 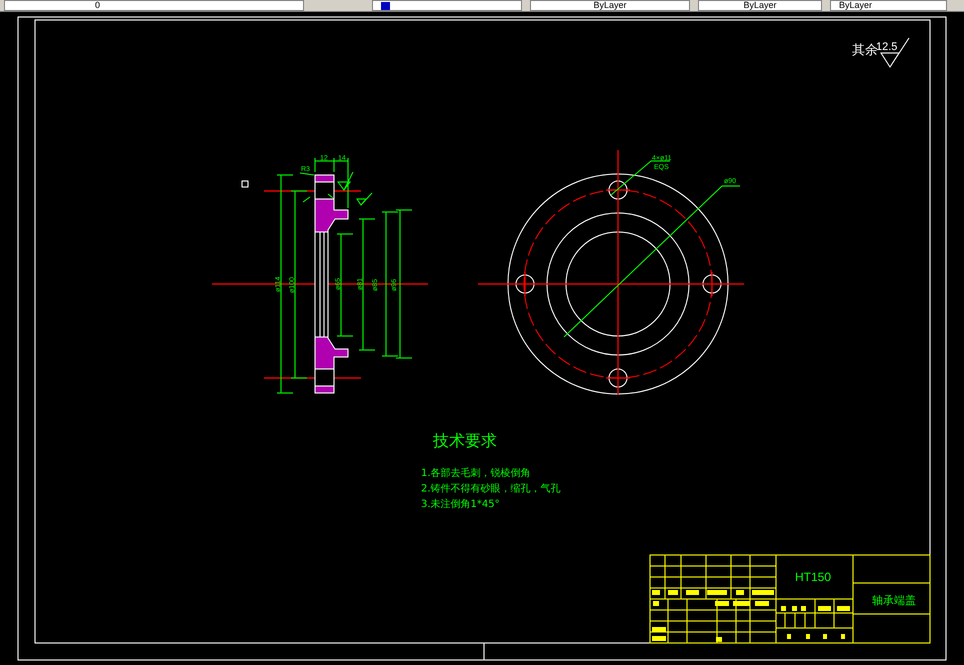 What do you see at coordinates (491, 489) in the screenshot?
I see `requirement-text: 2.铸件不得有砂眼，缩孔，气孔` at bounding box center [491, 489].